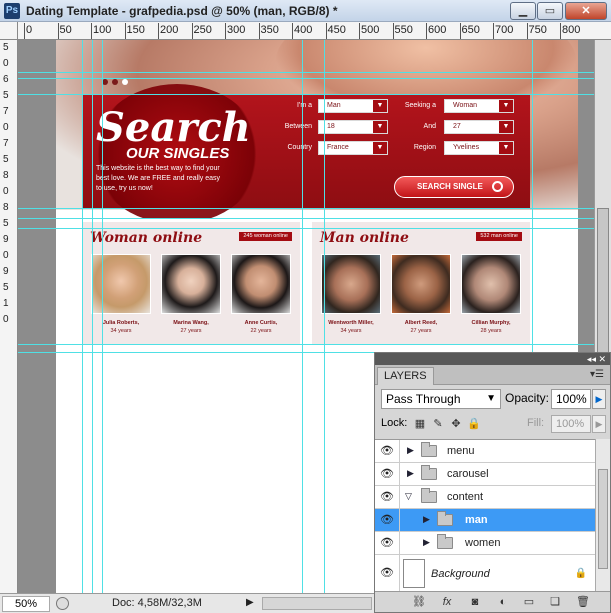  What do you see at coordinates (419, 602) in the screenshot?
I see `link-layers-icon: ⛓` at bounding box center [419, 602].